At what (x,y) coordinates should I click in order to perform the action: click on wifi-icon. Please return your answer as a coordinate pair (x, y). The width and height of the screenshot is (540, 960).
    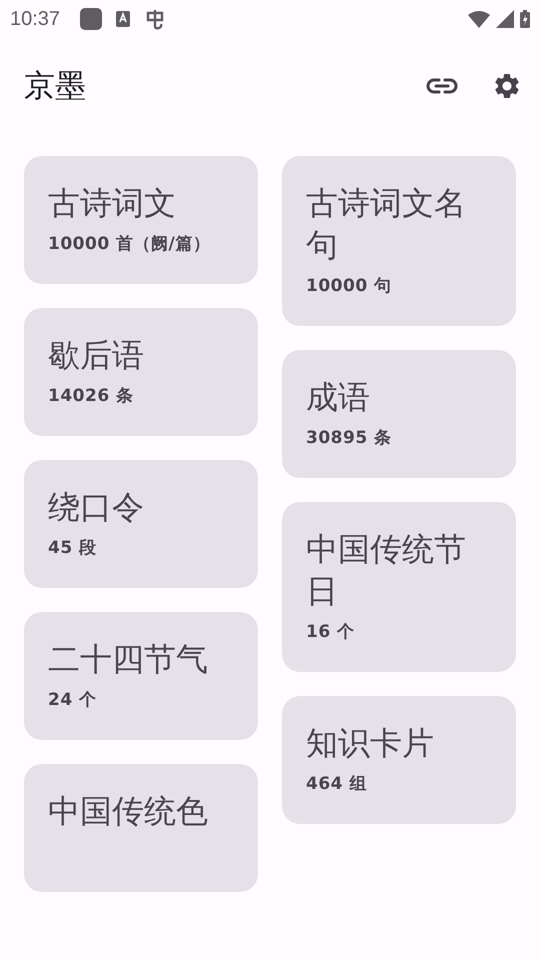
    Looking at the image, I should click on (479, 19).